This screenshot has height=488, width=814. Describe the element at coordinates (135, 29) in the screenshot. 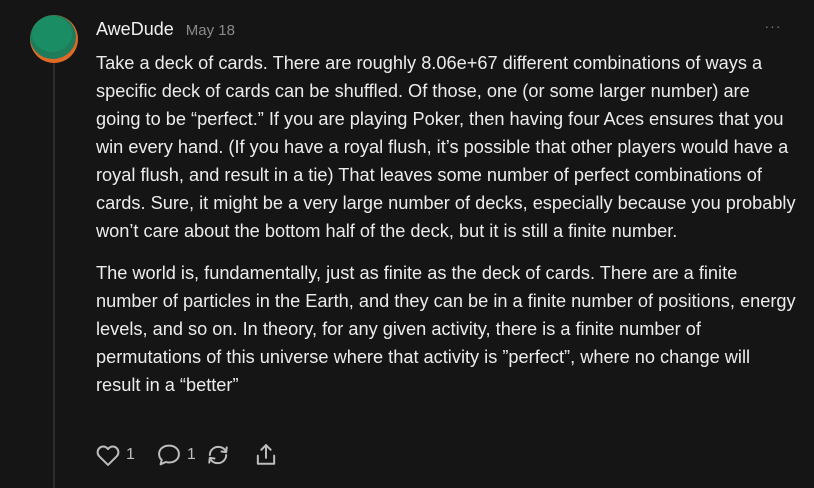

I see `username: AweDude` at that location.